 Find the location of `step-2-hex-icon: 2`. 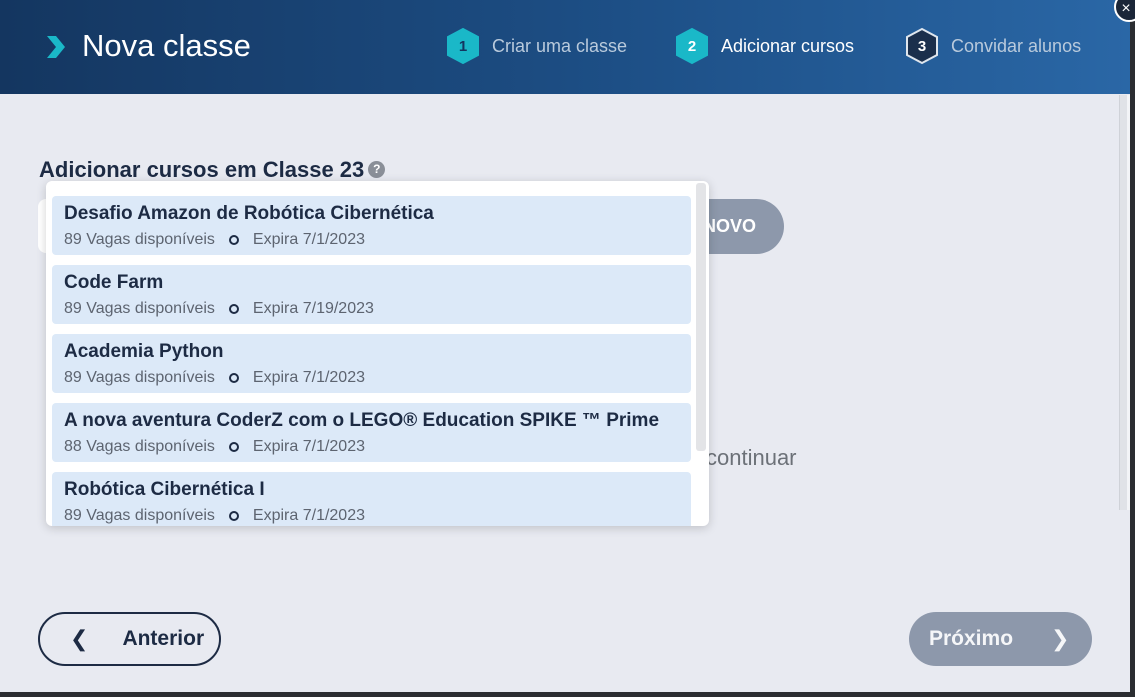

step-2-hex-icon: 2 is located at coordinates (692, 46).